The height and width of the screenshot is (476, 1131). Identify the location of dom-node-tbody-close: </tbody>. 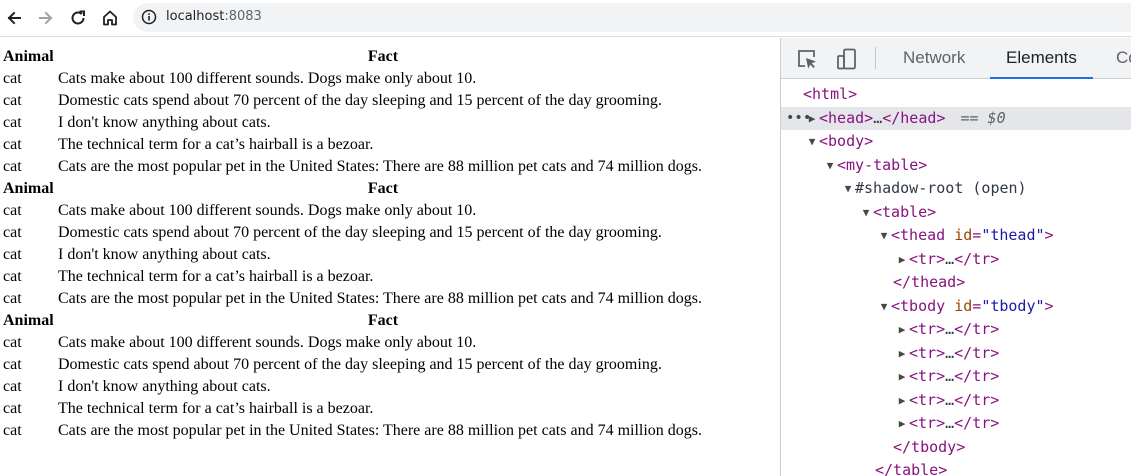
(956, 448).